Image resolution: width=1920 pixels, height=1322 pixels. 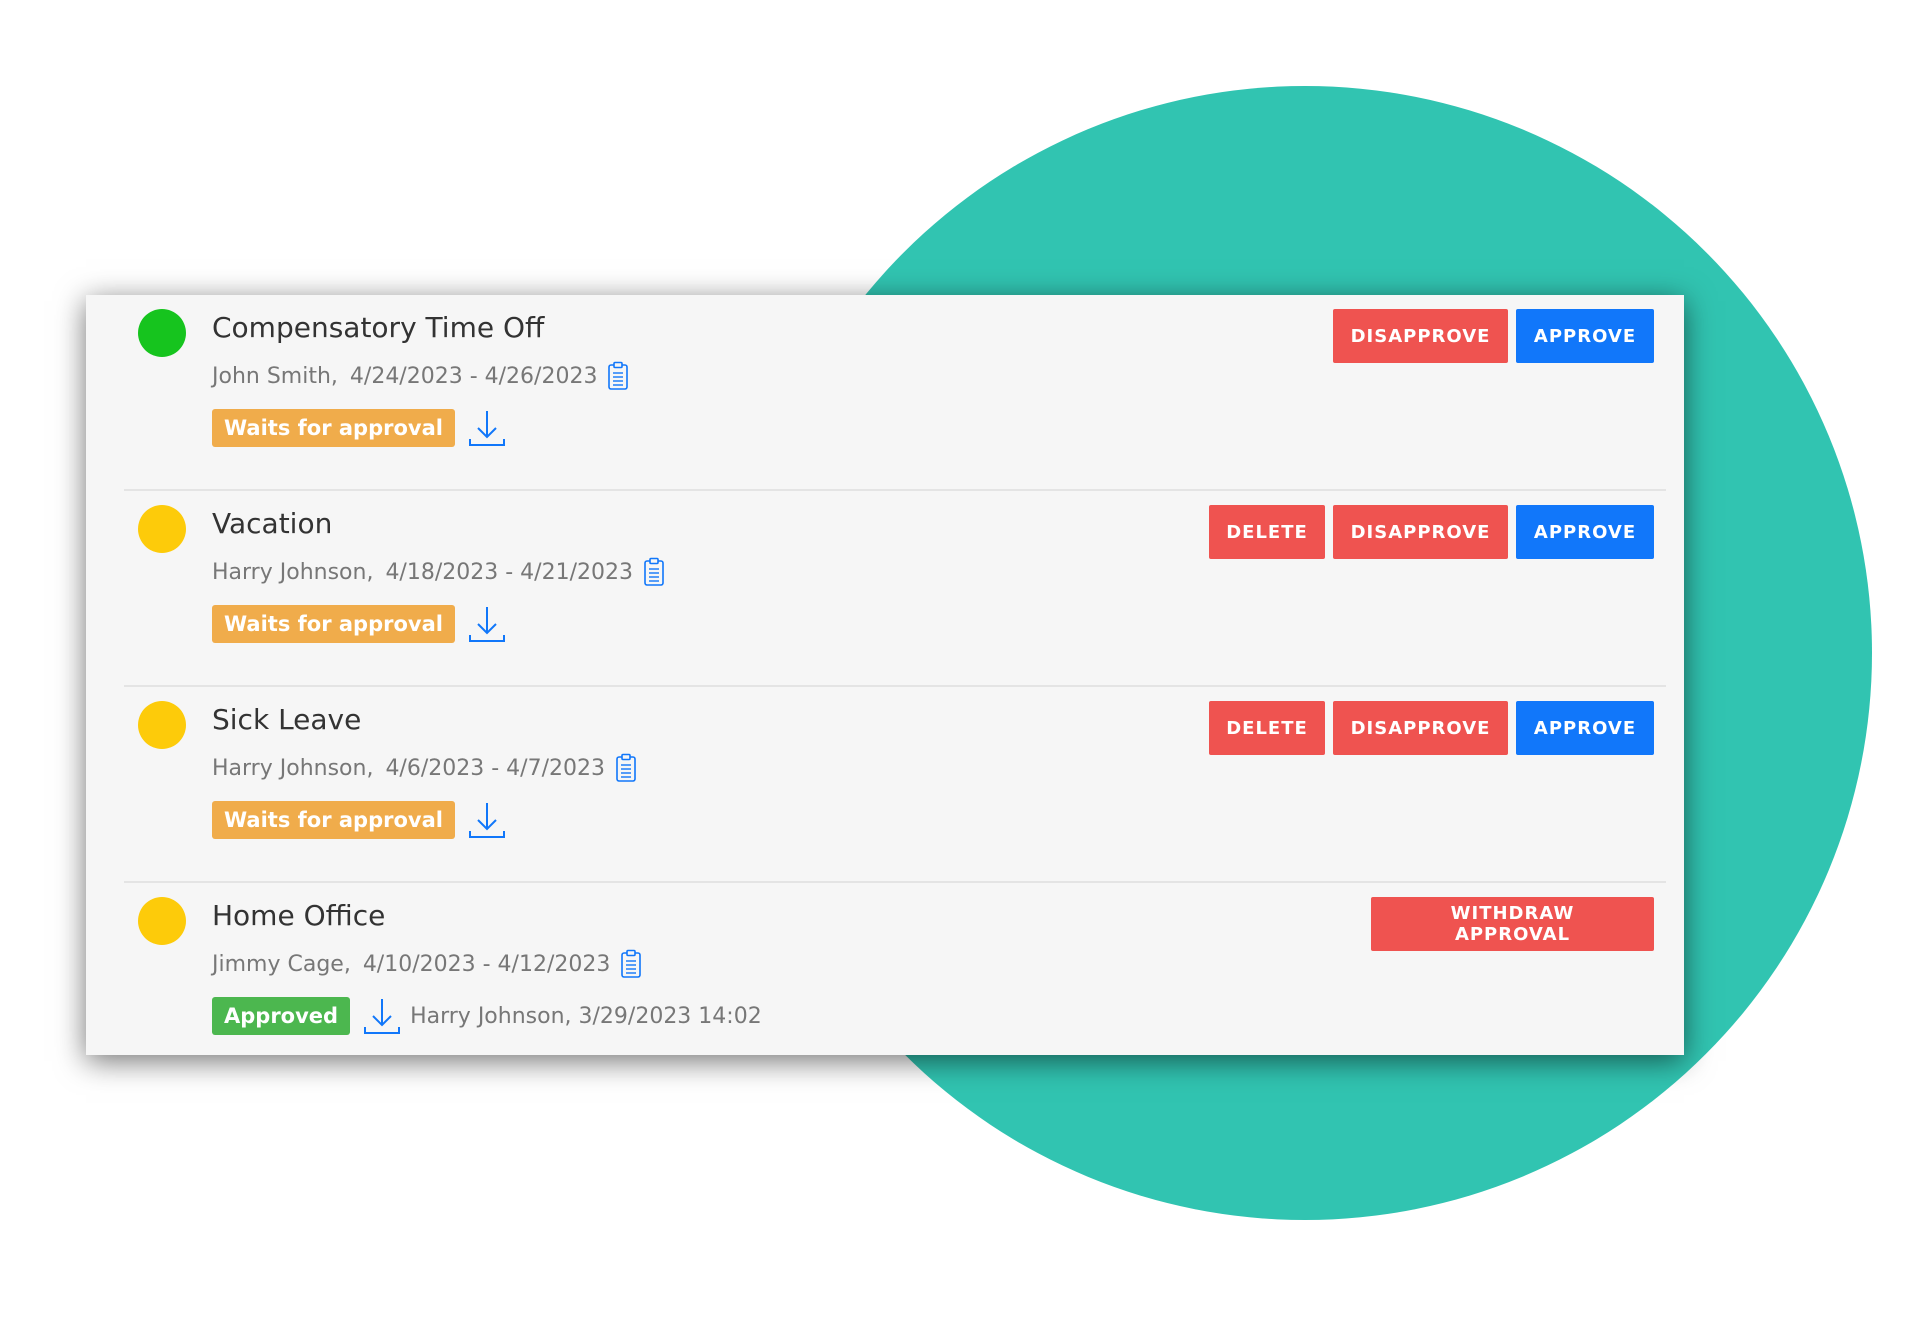 I want to click on approved-by: Harry Johnson, 3/29/2023 14:02, so click(x=586, y=1016).